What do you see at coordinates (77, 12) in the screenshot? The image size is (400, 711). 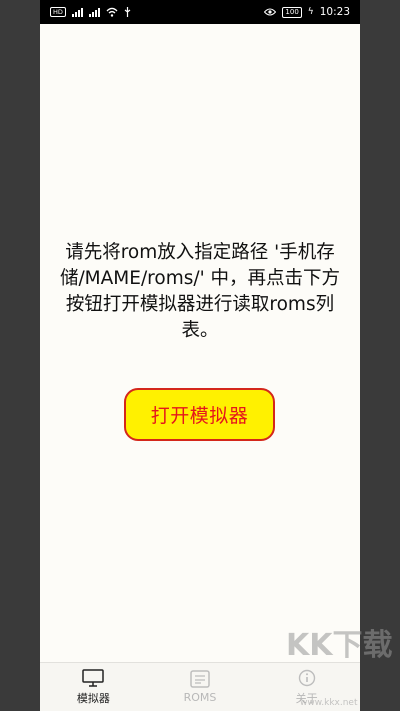 I see `signal-icon` at bounding box center [77, 12].